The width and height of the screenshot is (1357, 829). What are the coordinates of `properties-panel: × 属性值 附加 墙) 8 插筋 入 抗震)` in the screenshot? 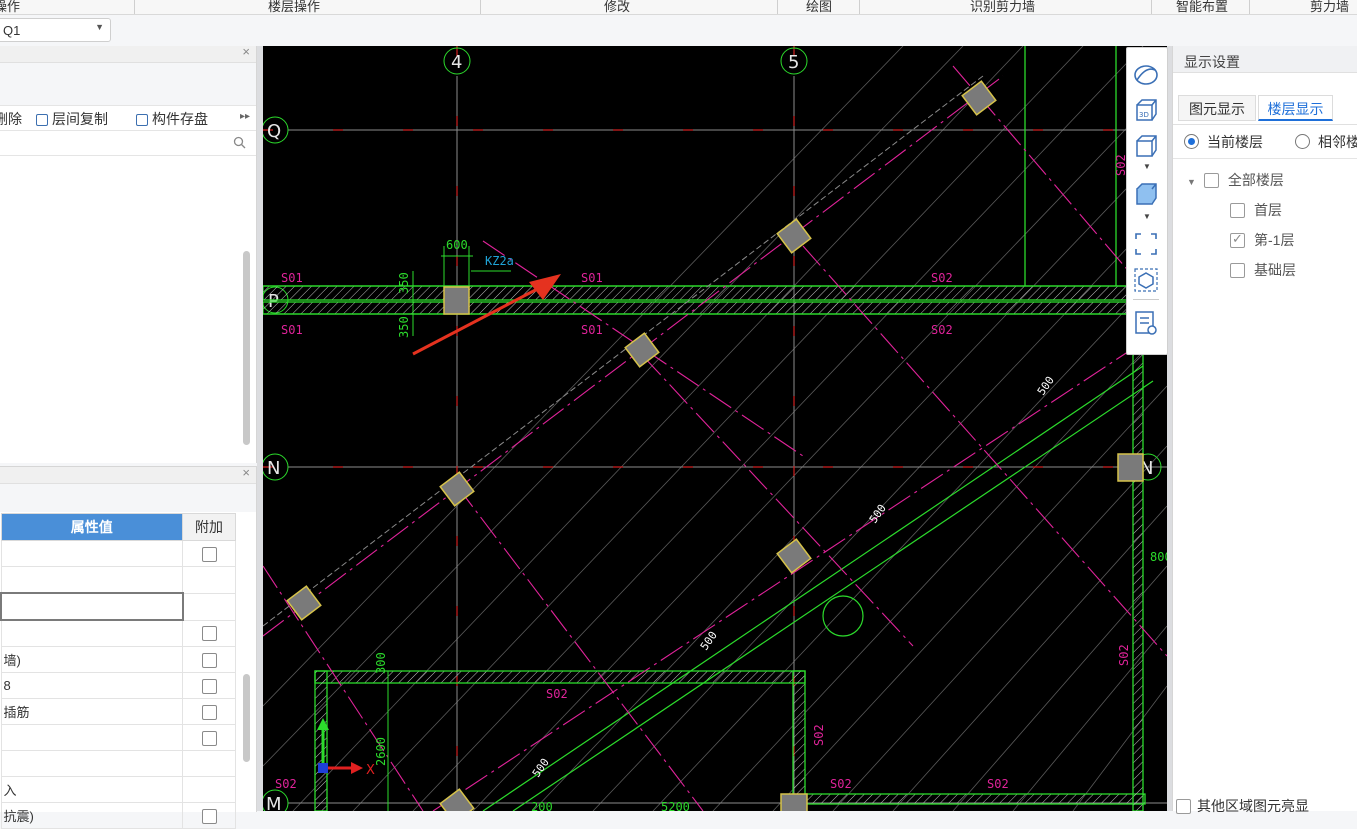 It's located at (128, 647).